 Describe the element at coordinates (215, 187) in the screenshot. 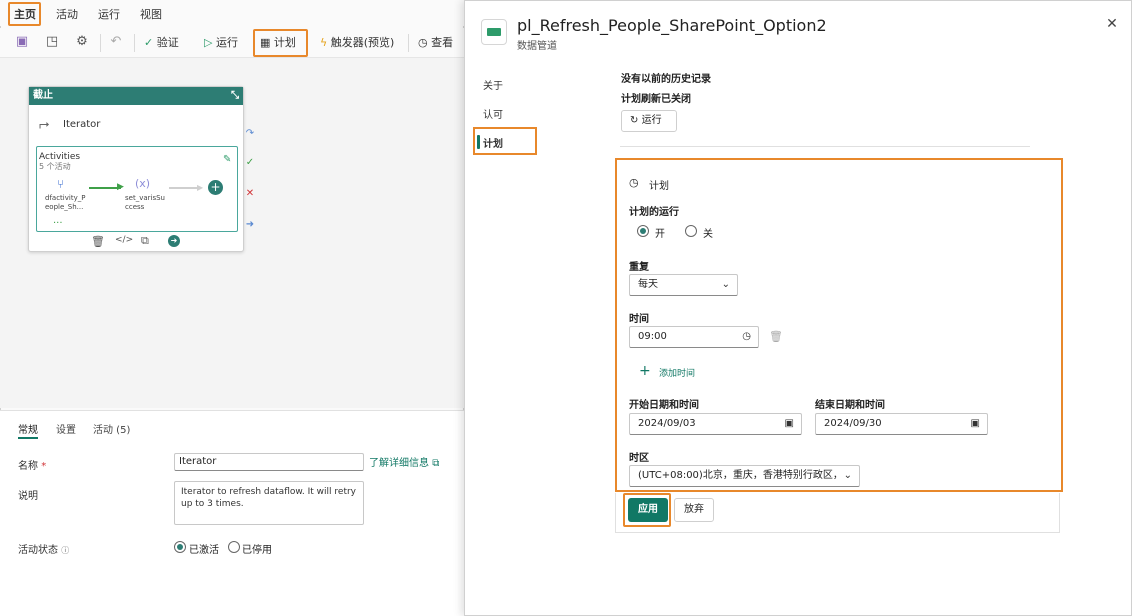

I see `add-activity-icon: +` at that location.